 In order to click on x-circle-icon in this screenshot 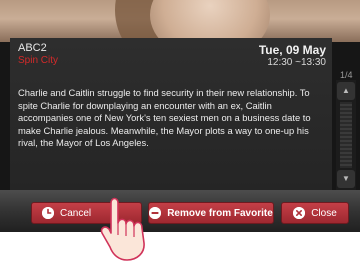, I will do `click(299, 213)`.